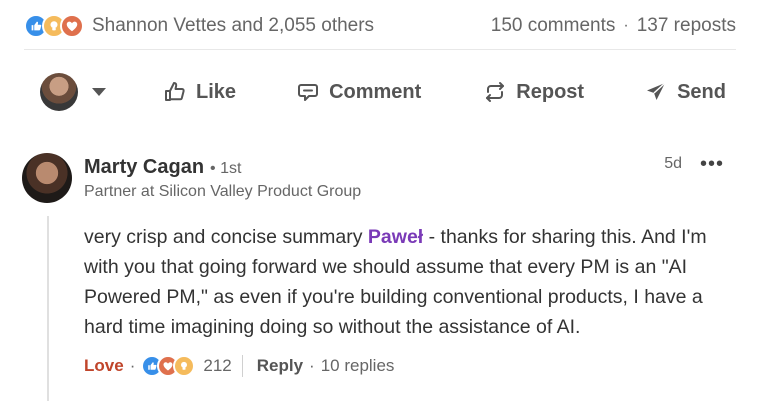  Describe the element at coordinates (673, 163) in the screenshot. I see `comment-timestamp: 5d` at that location.